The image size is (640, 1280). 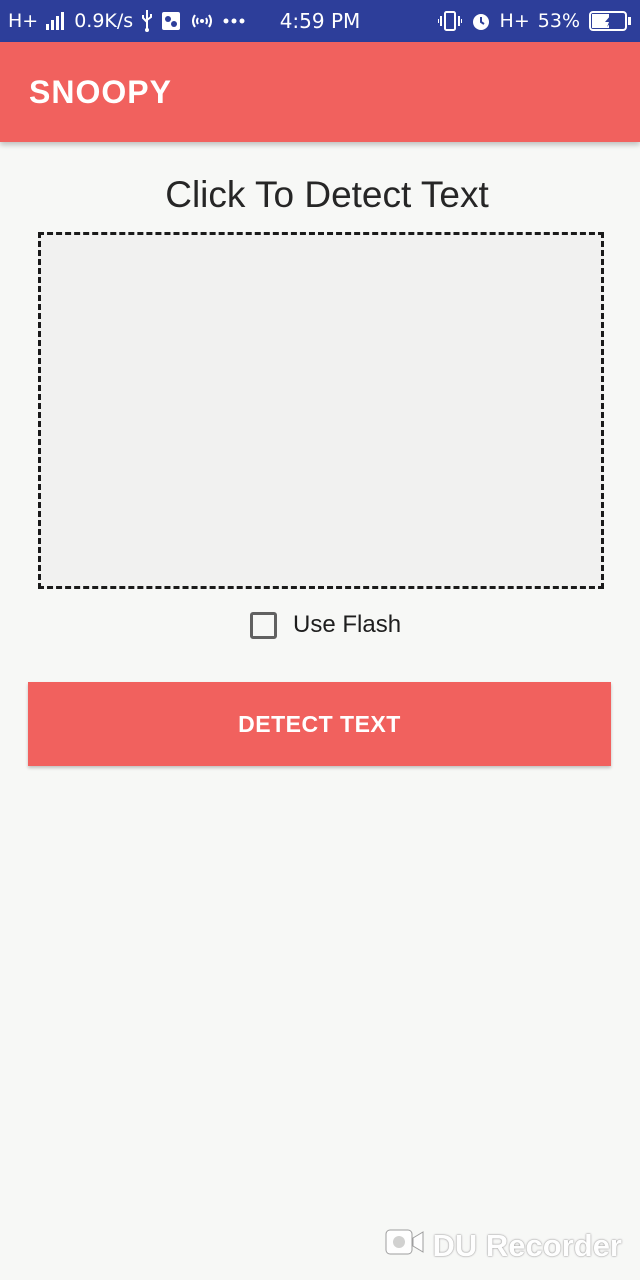 What do you see at coordinates (320, 92) in the screenshot?
I see `app-bar: SNOOPY` at bounding box center [320, 92].